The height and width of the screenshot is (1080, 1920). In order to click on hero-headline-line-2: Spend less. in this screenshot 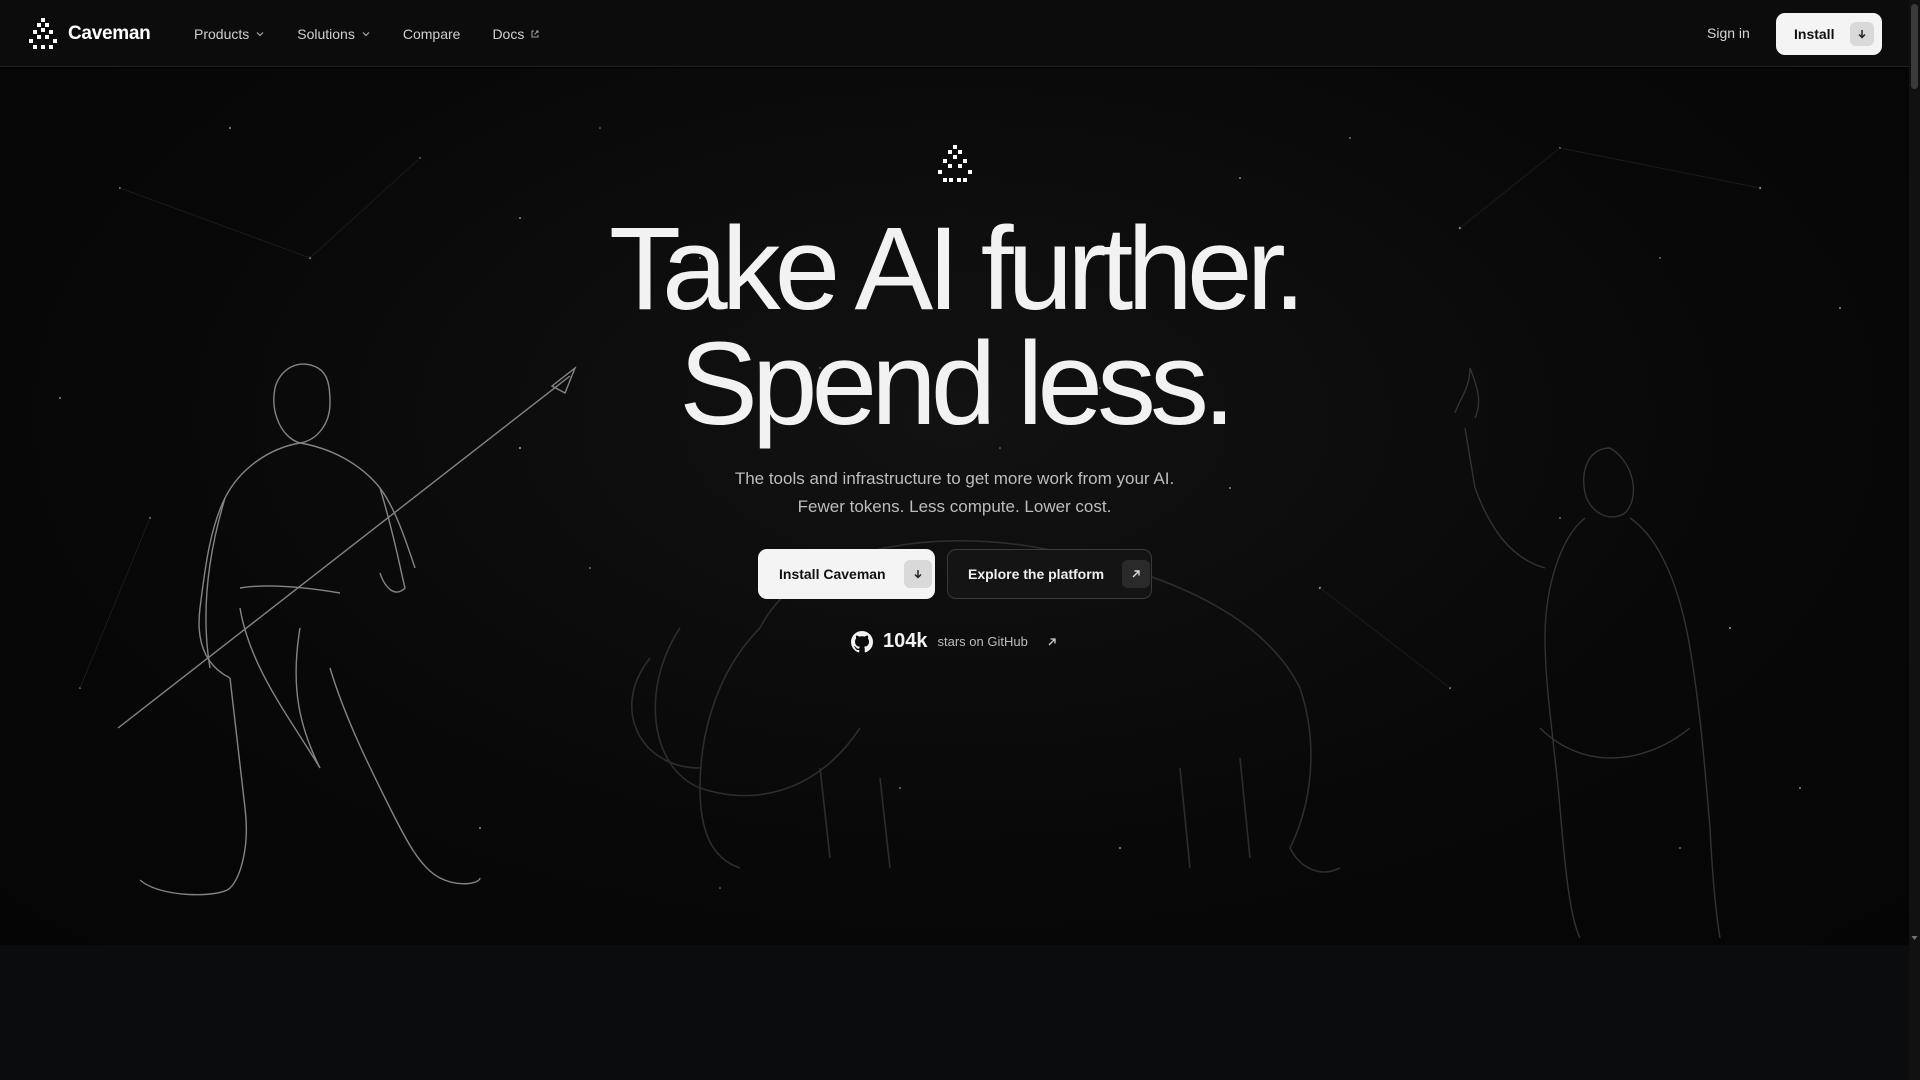, I will do `click(957, 384)`.